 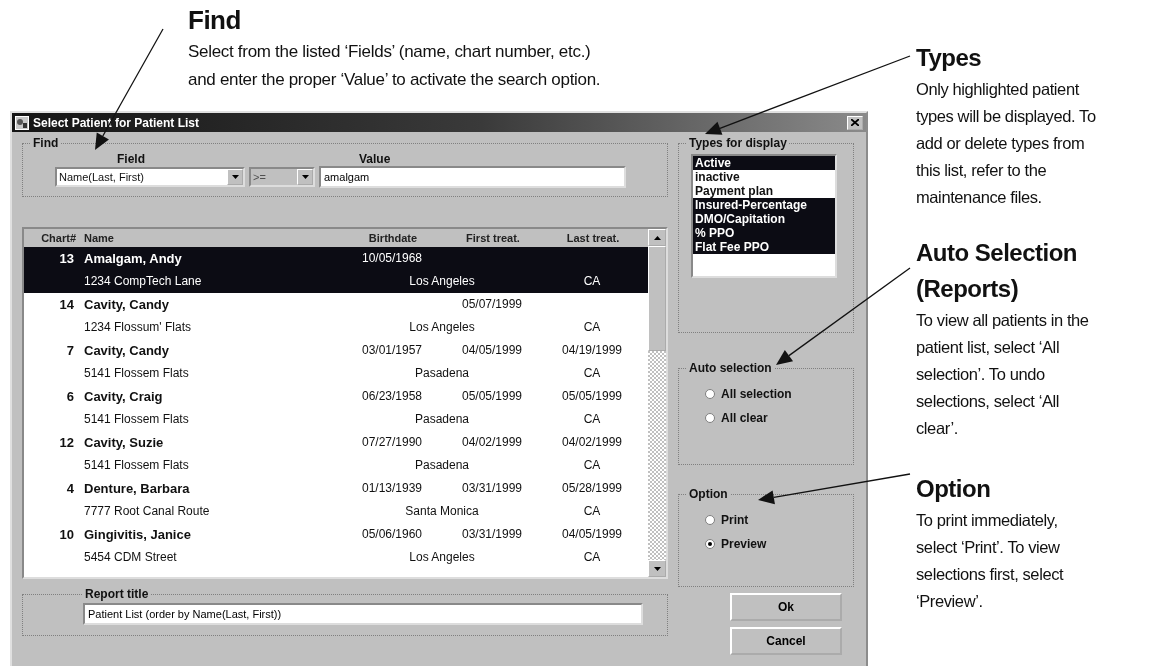 What do you see at coordinates (736, 418) in the screenshot?
I see `radio-button: All clear` at bounding box center [736, 418].